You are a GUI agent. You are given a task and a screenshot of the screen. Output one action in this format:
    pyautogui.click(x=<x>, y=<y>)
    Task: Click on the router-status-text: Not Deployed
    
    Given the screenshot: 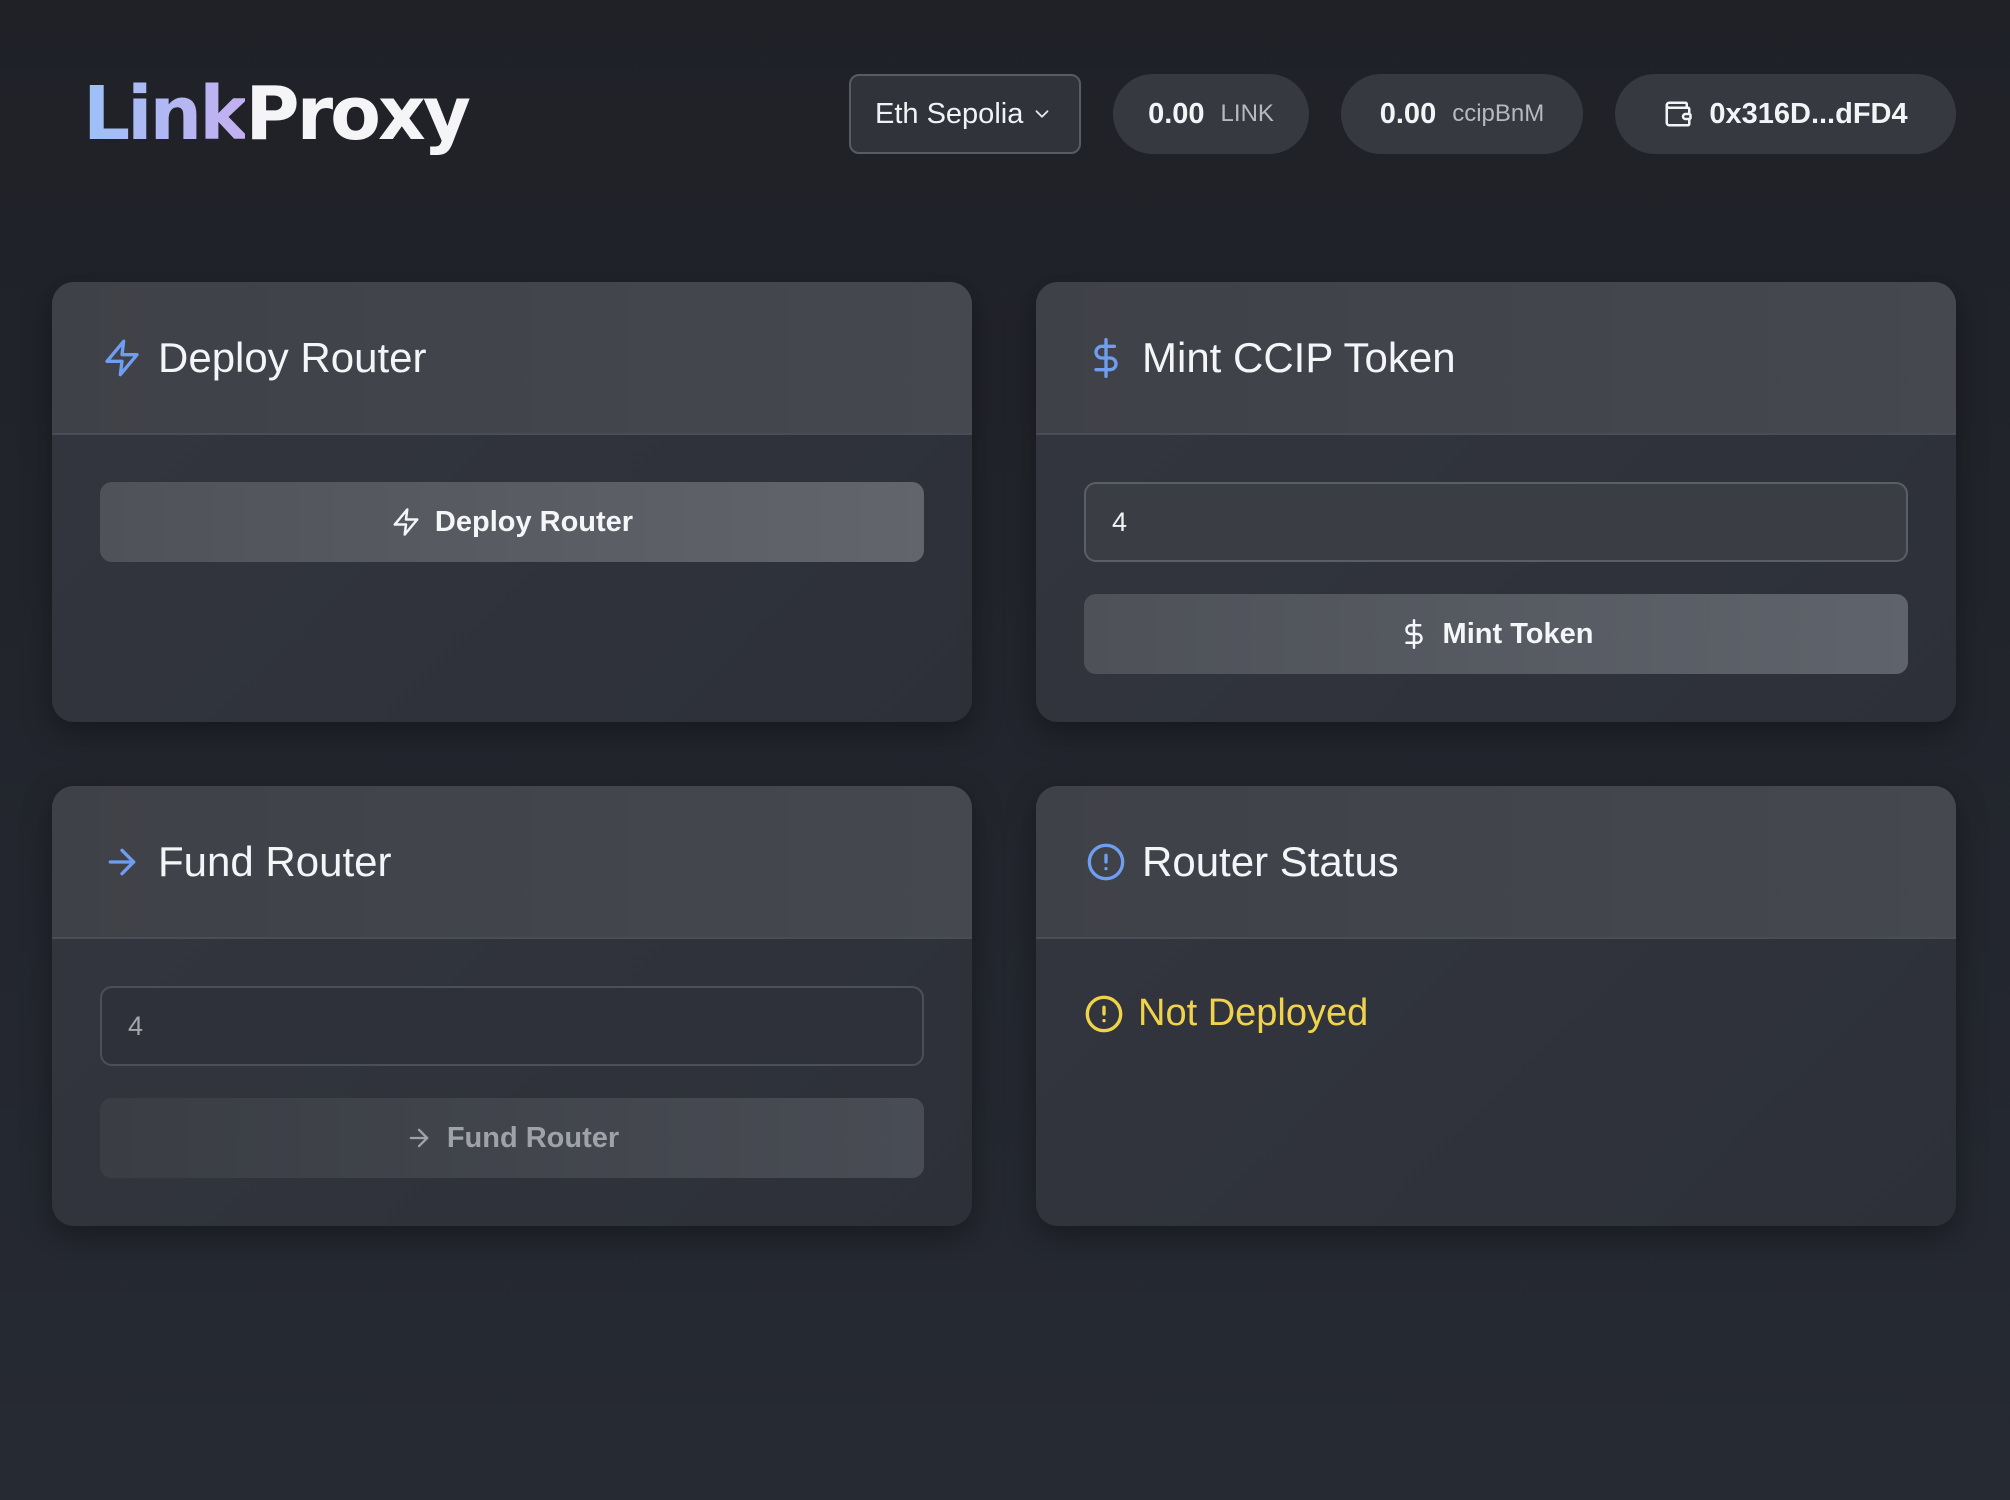 What is the action you would take?
    pyautogui.click(x=1253, y=1013)
    